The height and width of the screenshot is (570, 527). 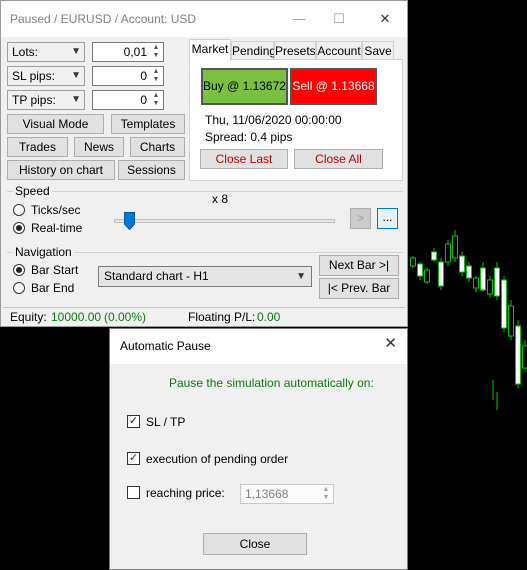 I want to click on sell-button: Sell @ 1.13668, so click(x=333, y=86).